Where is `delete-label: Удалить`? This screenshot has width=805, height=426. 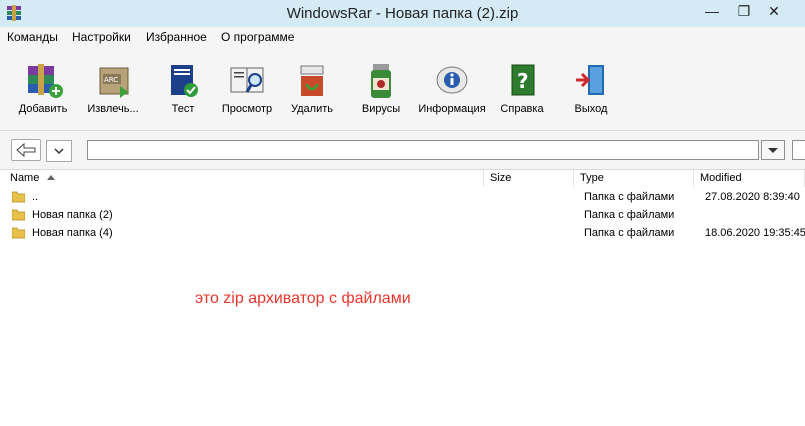
delete-label: Удалить is located at coordinates (312, 109).